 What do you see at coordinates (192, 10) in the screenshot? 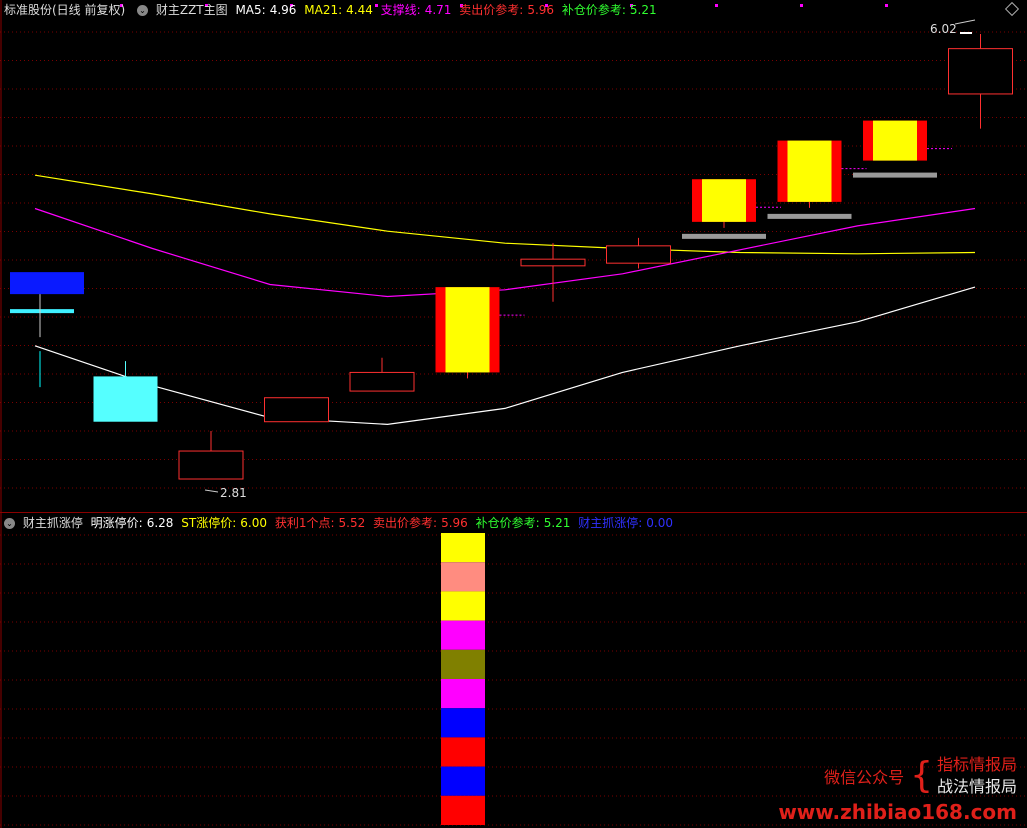
I see `indicator-name: 财主ZZT主图` at bounding box center [192, 10].